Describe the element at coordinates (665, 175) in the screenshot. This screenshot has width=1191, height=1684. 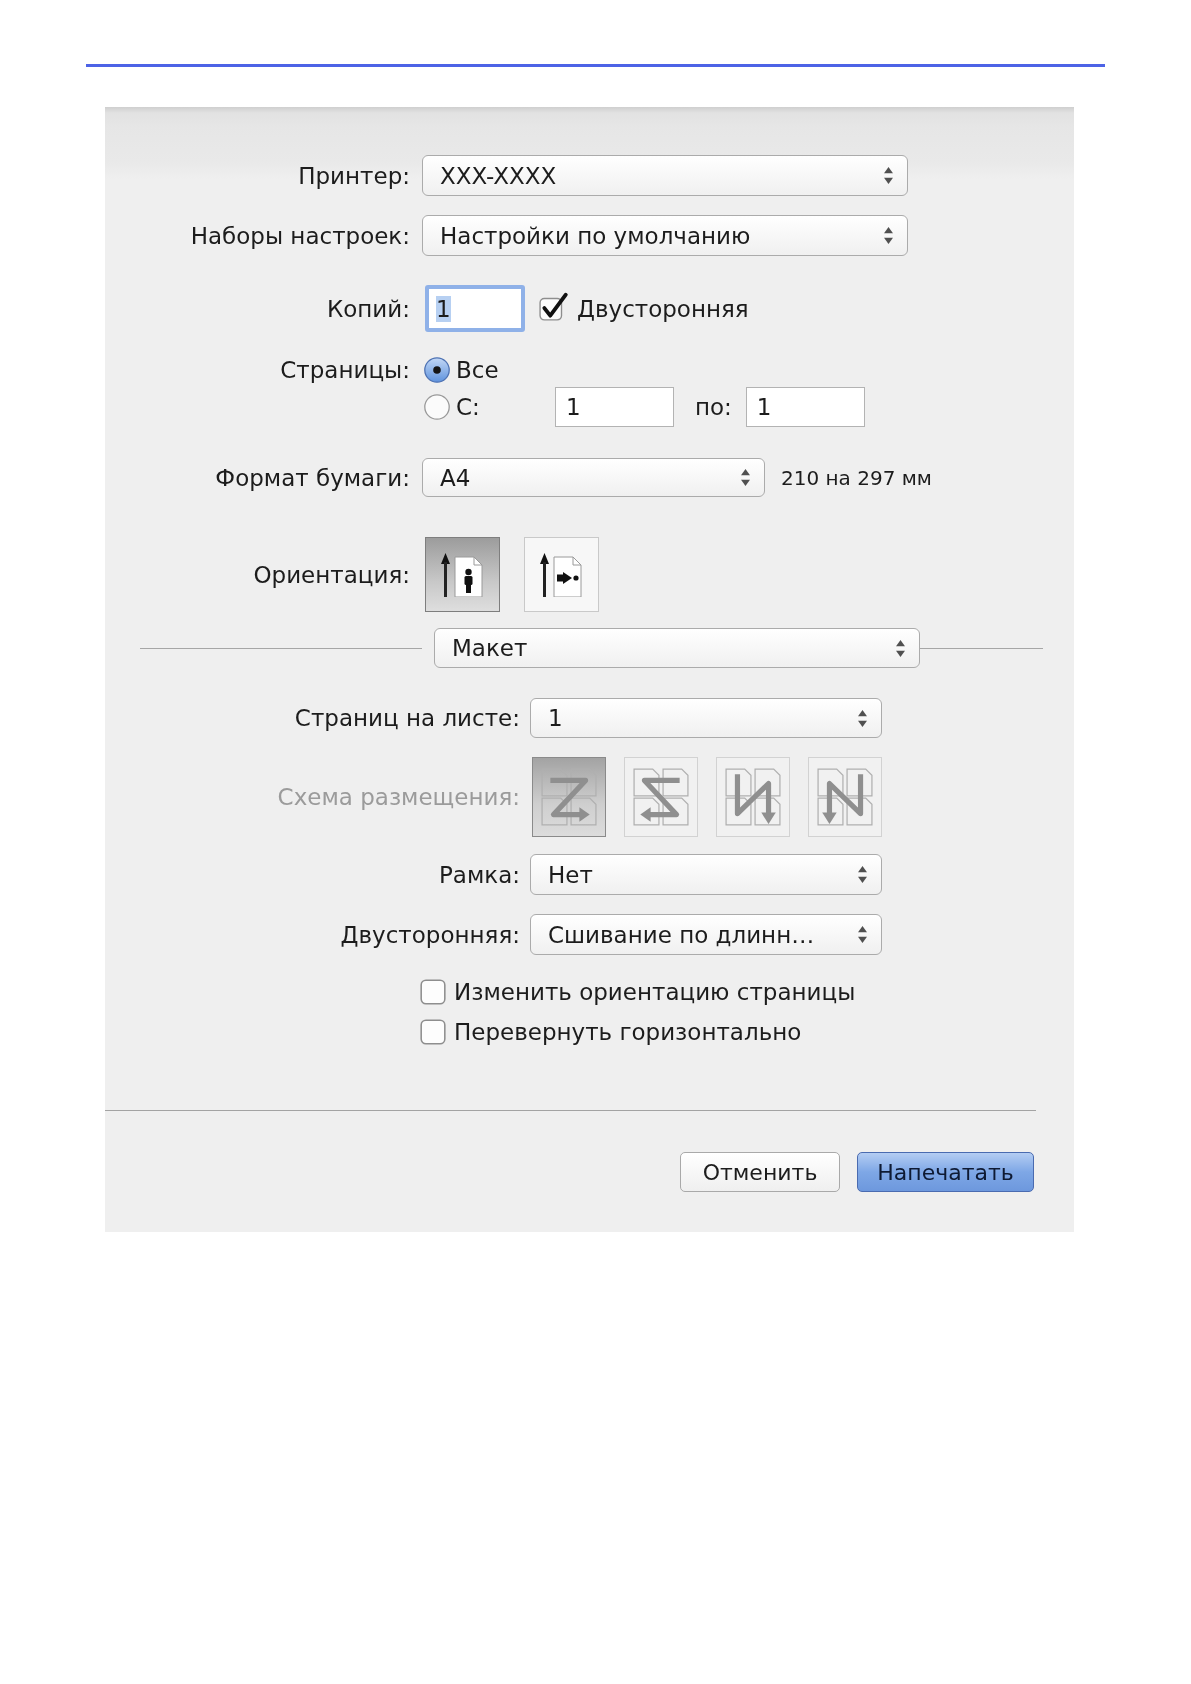
I see `printer-select: XXX-XXXX` at that location.